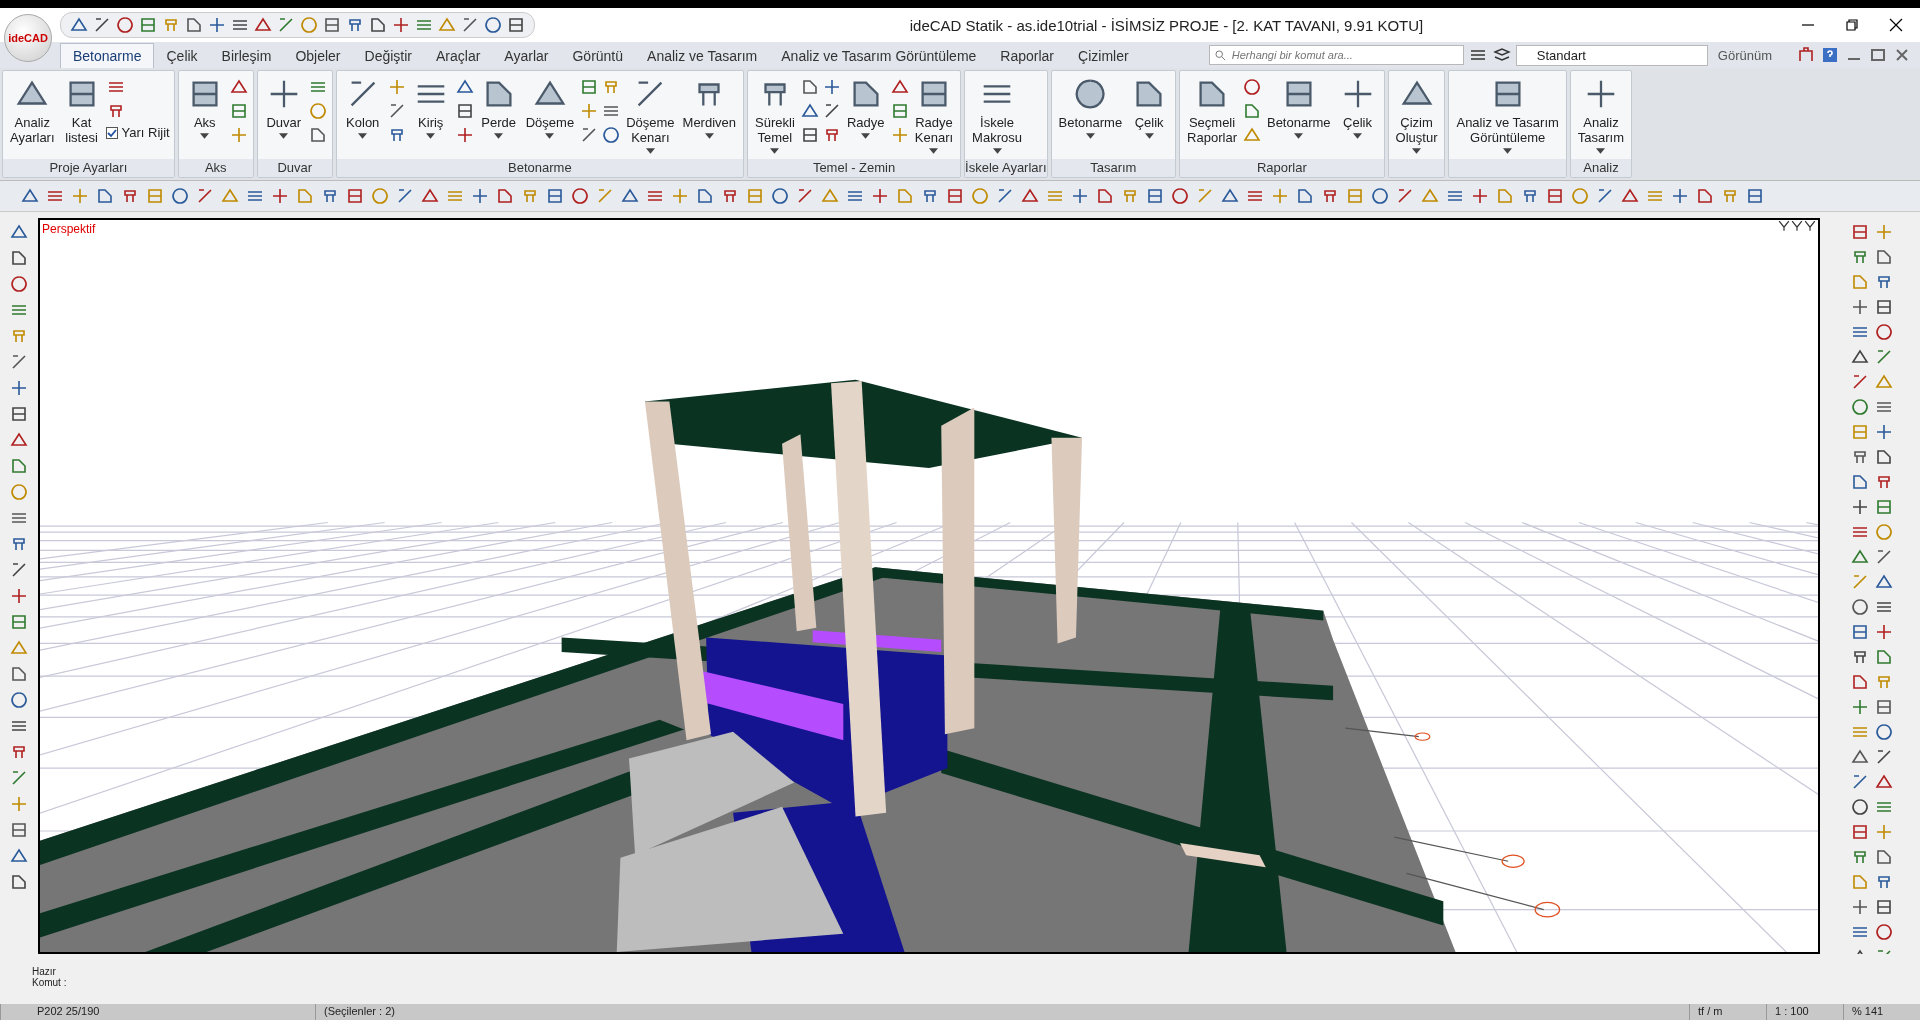 Image resolution: width=1920 pixels, height=1020 pixels. Describe the element at coordinates (702, 56) in the screenshot. I see `ribbon-tab: Analiz ve Tasarım` at that location.